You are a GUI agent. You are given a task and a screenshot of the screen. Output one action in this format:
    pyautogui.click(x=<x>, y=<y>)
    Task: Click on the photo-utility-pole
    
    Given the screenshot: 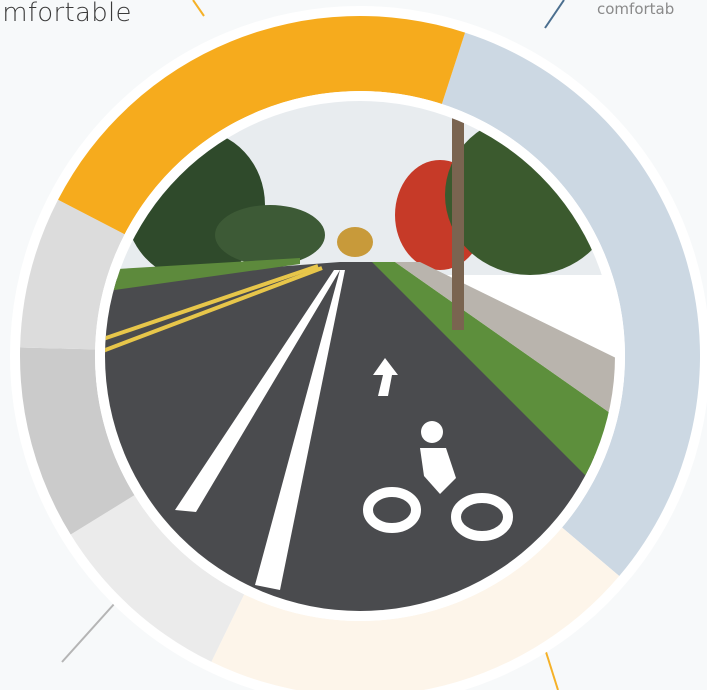 What is the action you would take?
    pyautogui.click(x=458, y=220)
    